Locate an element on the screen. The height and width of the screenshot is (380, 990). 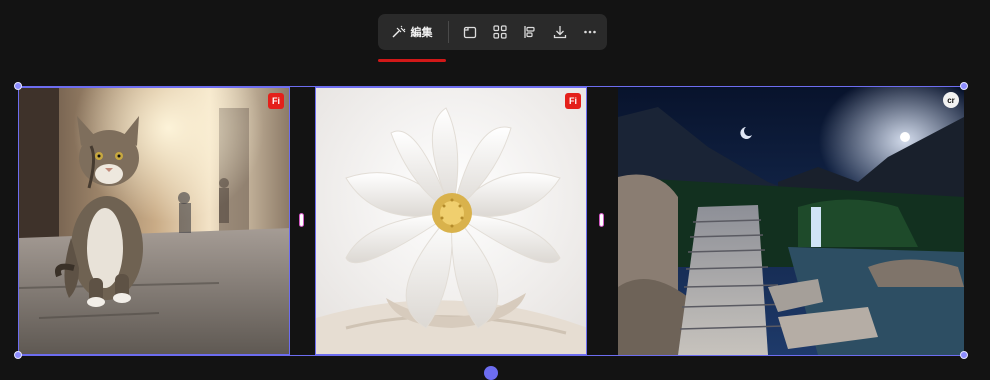
content-credentials-badge: cr is located at coordinates (951, 100).